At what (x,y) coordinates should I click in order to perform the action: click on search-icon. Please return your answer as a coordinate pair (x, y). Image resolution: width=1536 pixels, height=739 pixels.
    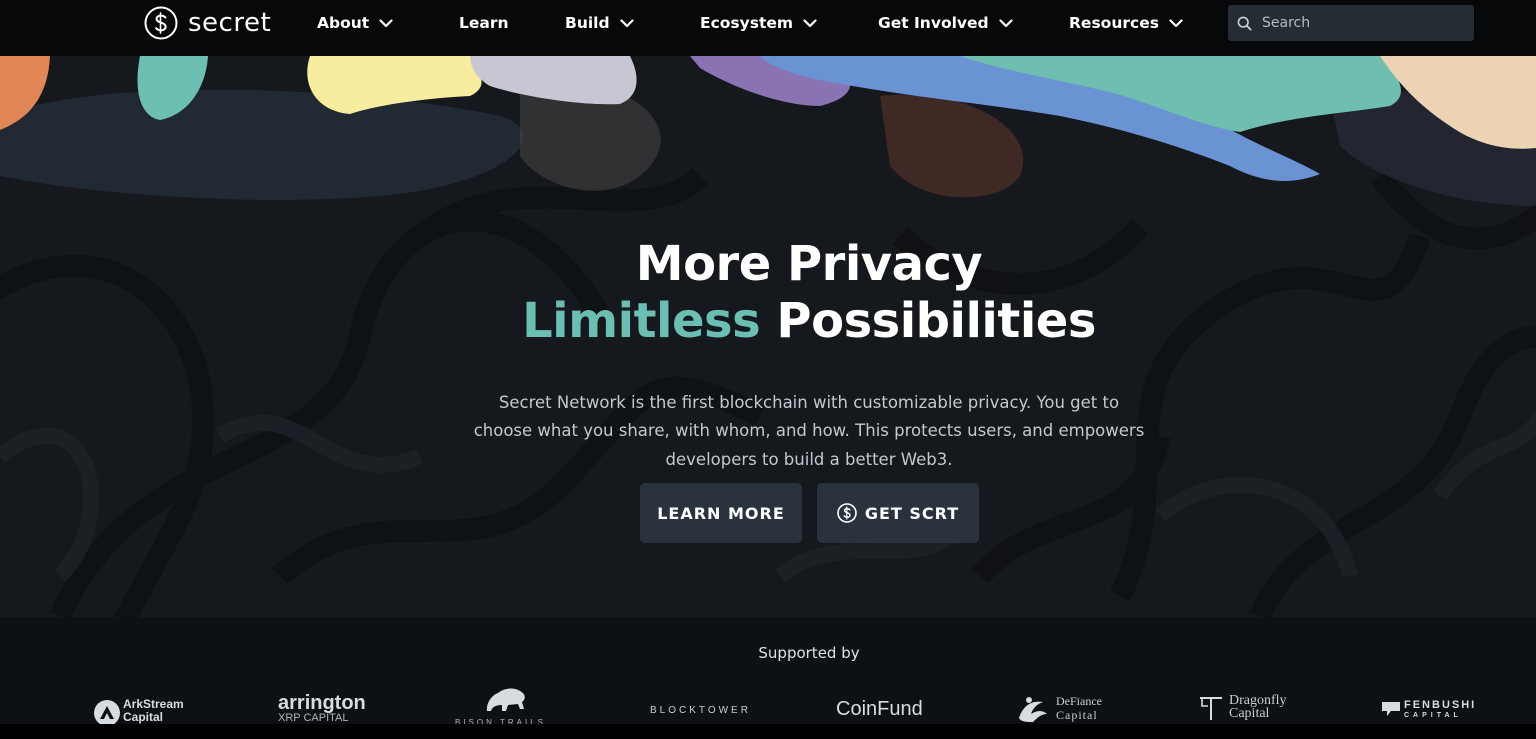
    Looking at the image, I should click on (1244, 23).